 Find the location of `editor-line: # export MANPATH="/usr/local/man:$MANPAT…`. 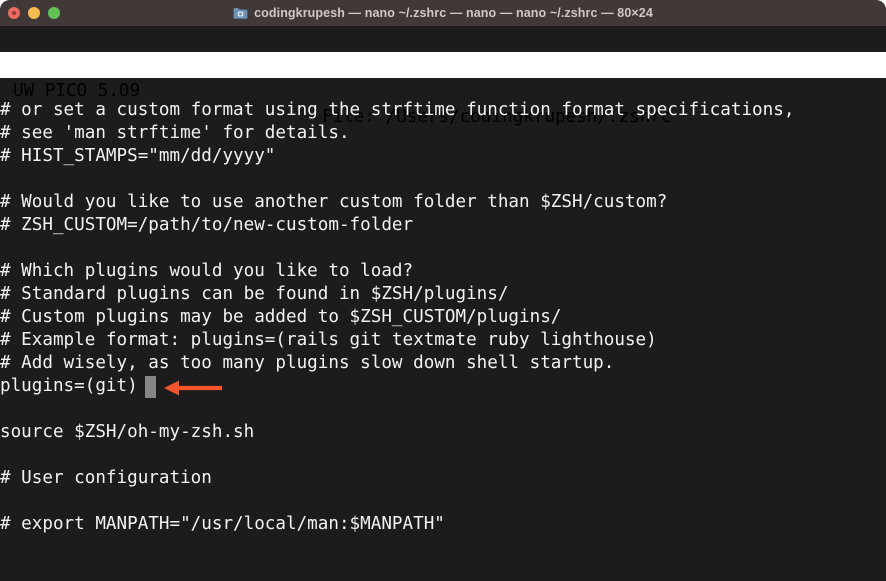

editor-line: # export MANPATH="/usr/local/man:$MANPAT… is located at coordinates (222, 524).